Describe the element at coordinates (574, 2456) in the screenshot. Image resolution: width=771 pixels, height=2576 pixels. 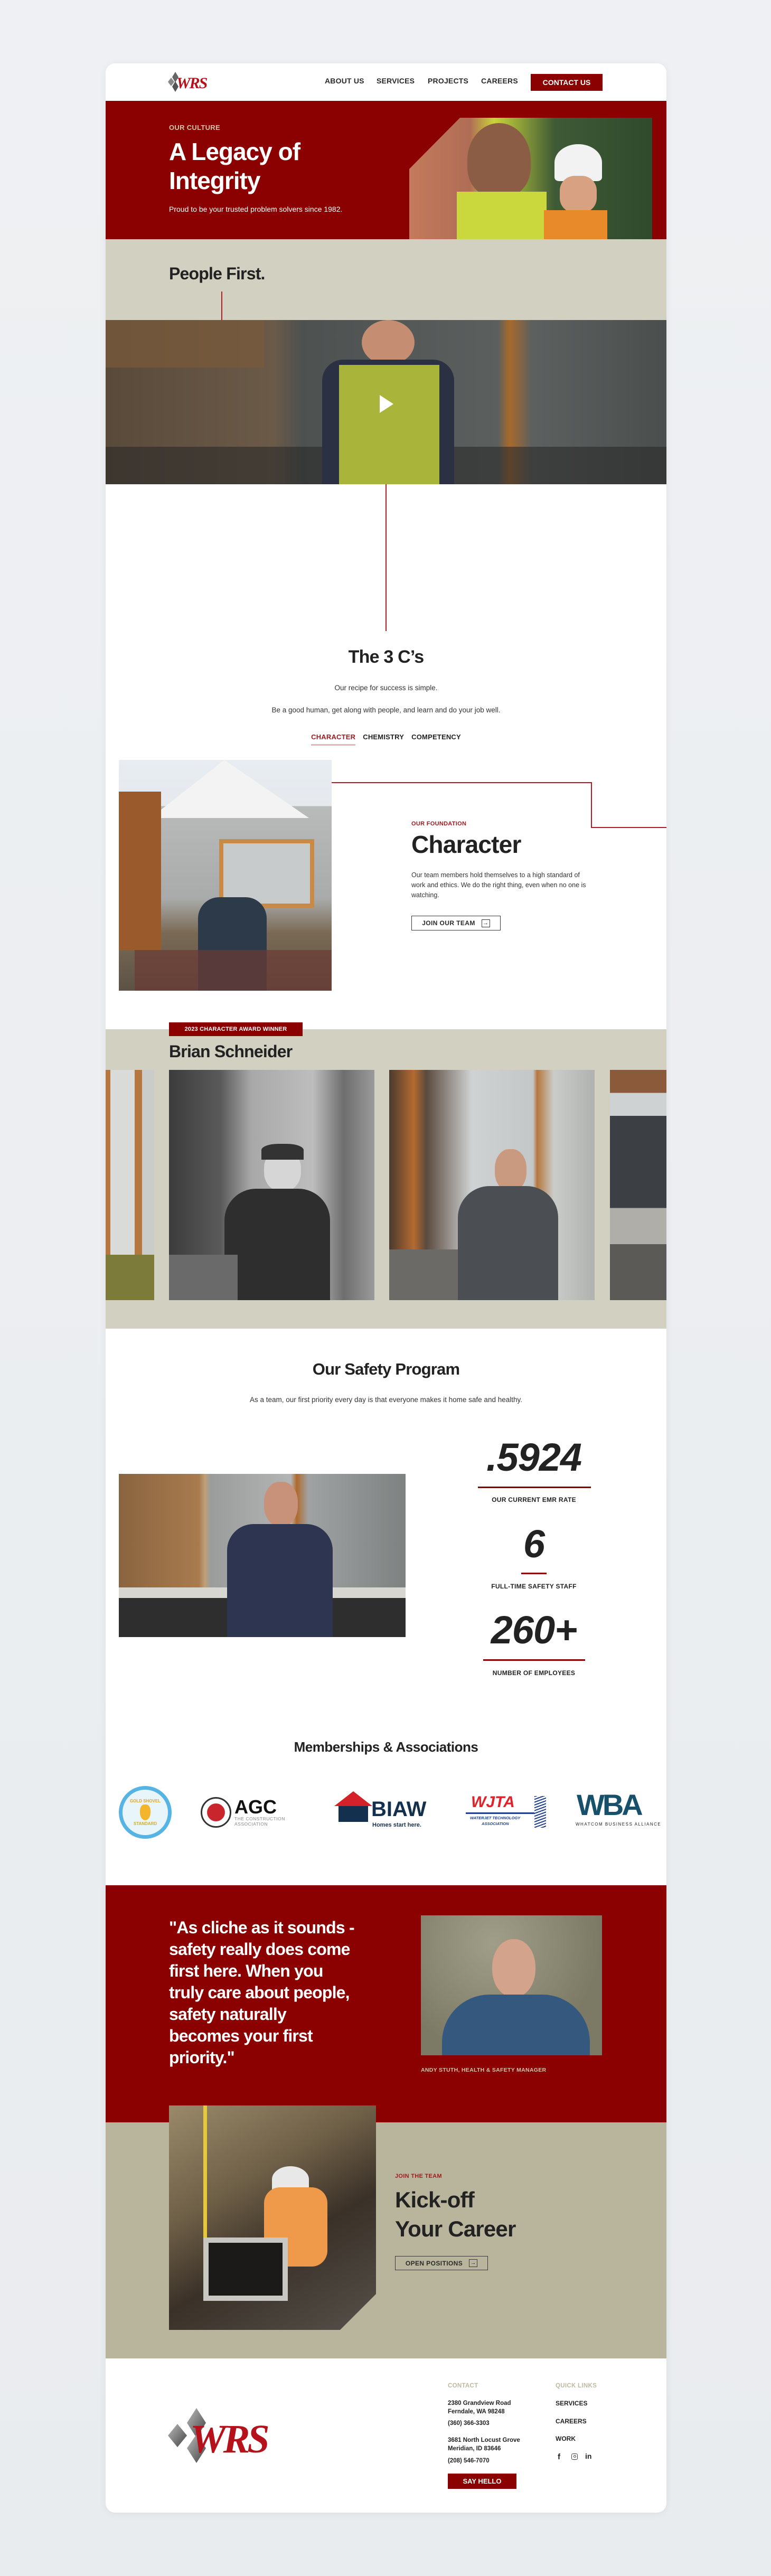
I see `instagram-icon` at that location.